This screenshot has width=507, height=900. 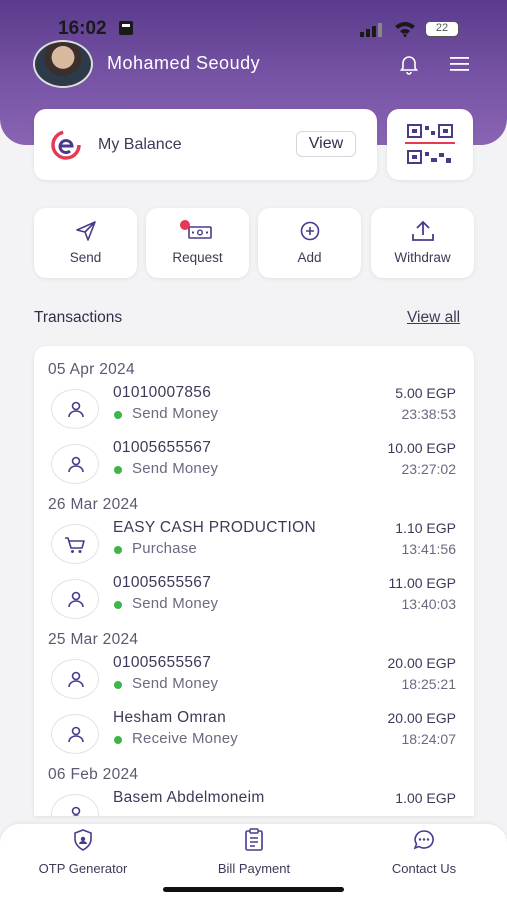 I want to click on date-header: 05 Apr 2024, so click(x=91, y=369).